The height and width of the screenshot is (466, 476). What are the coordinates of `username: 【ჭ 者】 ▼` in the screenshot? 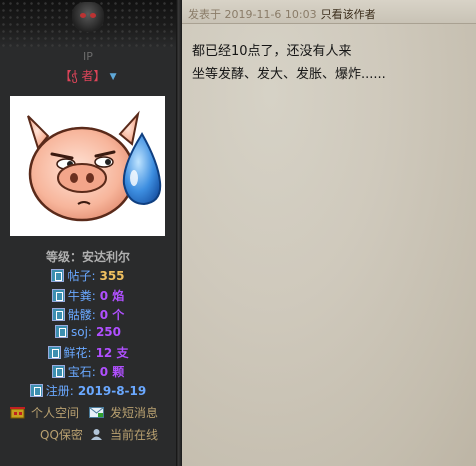 It's located at (88, 75).